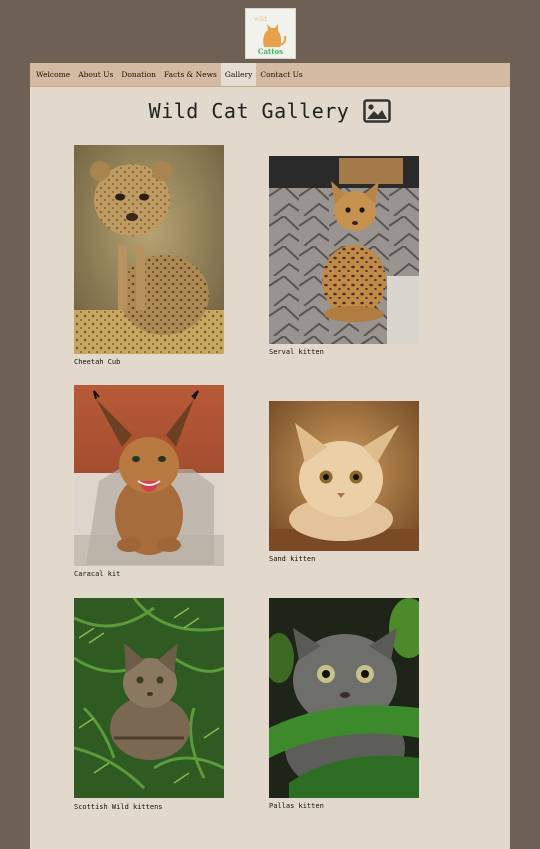 Image resolution: width=540 pixels, height=849 pixels. I want to click on gallery-caption: Scottish Wild kittens, so click(118, 807).